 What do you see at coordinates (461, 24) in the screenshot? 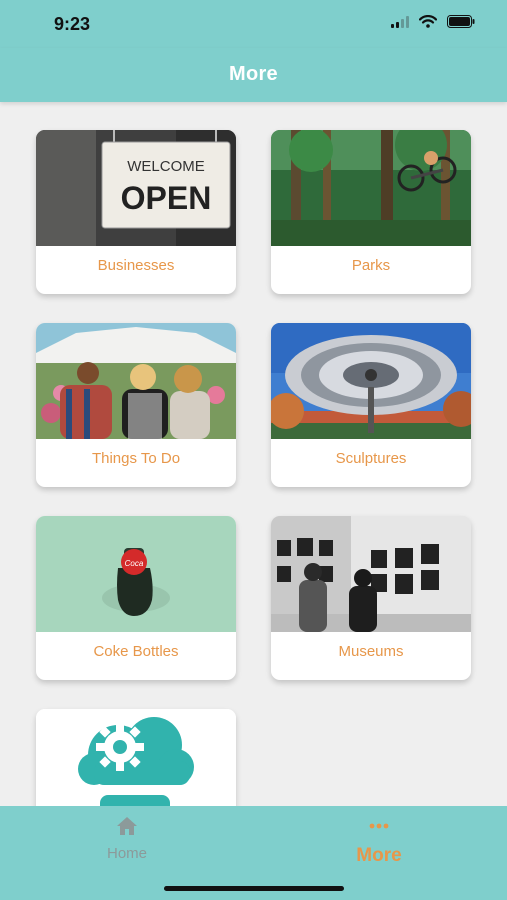
I see `battery-icon` at bounding box center [461, 24].